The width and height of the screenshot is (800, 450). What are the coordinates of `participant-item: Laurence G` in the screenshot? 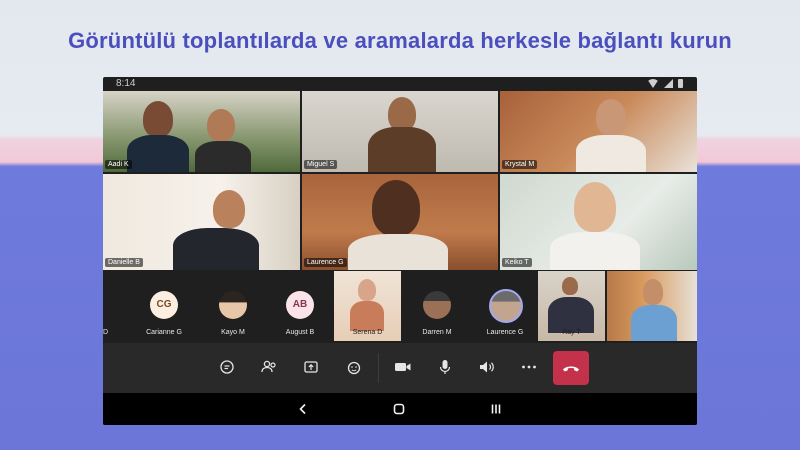 It's located at (505, 306).